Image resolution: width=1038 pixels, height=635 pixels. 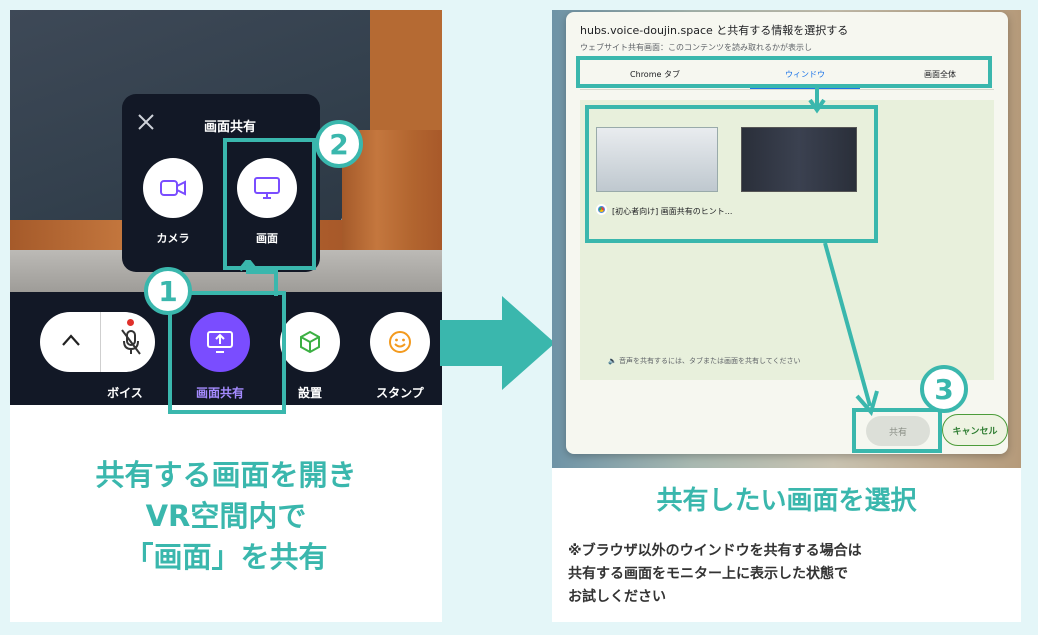 I want to click on camera-button, so click(x=173, y=188).